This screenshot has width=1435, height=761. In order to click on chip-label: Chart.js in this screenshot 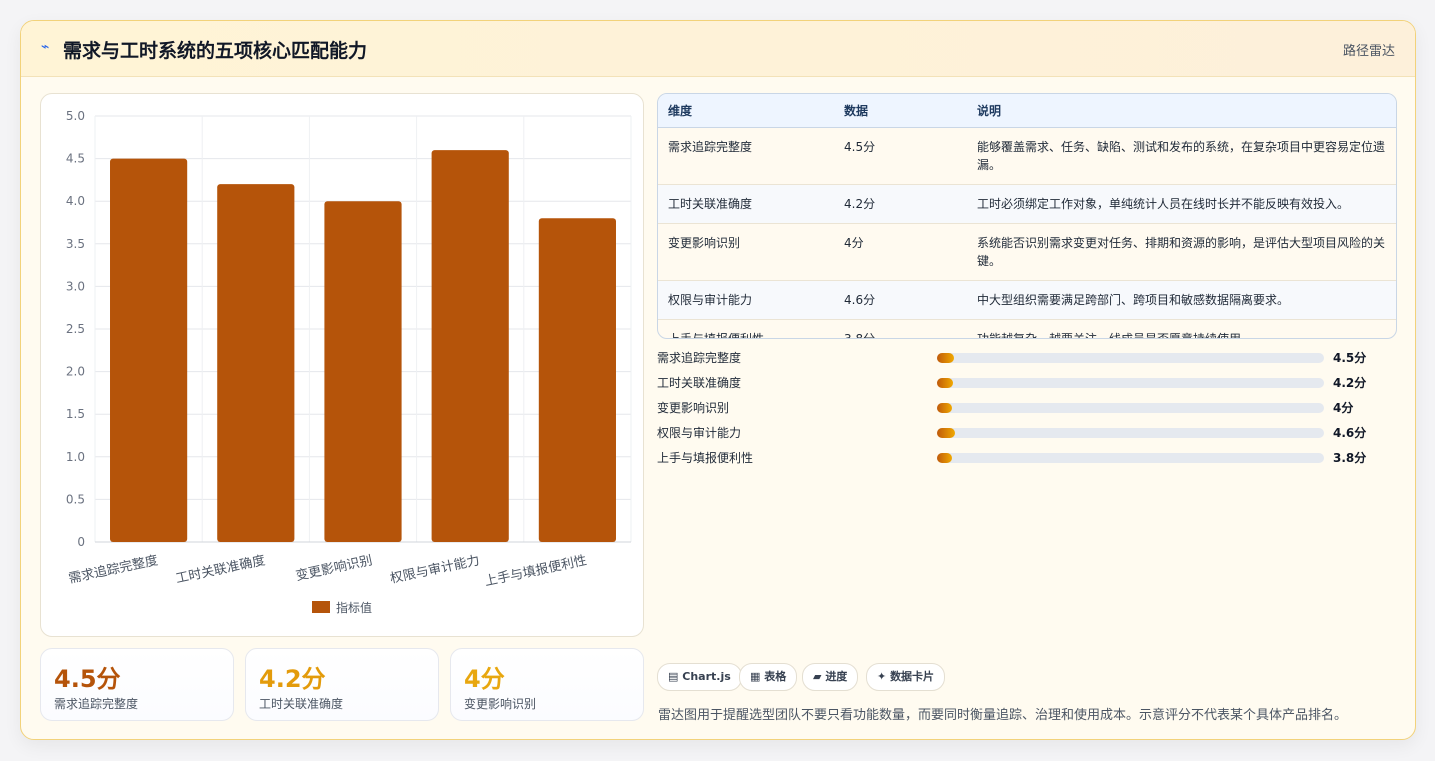, I will do `click(706, 676)`.